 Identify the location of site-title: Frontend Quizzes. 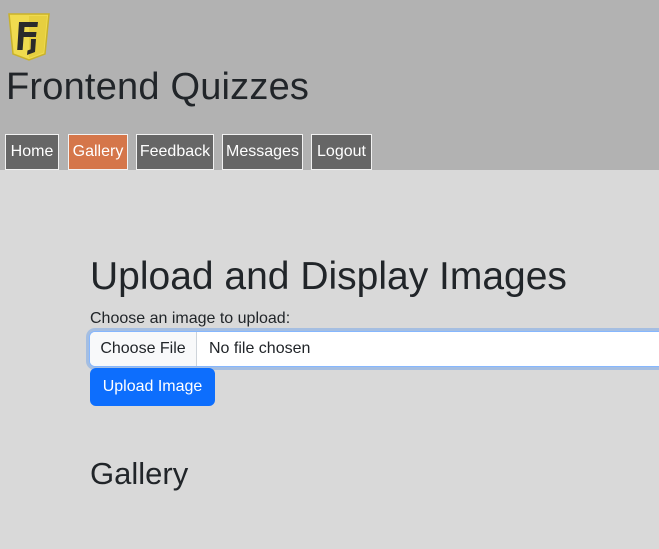
(158, 87).